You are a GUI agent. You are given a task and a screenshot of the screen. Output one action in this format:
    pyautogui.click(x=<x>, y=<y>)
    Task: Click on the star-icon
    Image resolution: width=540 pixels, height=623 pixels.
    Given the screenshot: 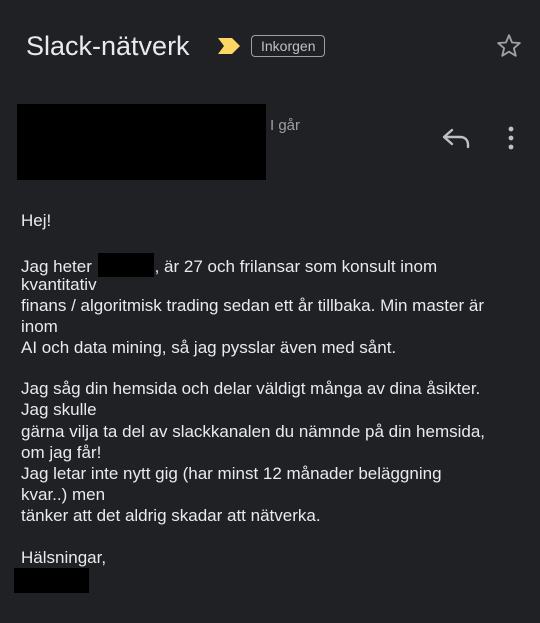 What is the action you would take?
    pyautogui.click(x=509, y=46)
    